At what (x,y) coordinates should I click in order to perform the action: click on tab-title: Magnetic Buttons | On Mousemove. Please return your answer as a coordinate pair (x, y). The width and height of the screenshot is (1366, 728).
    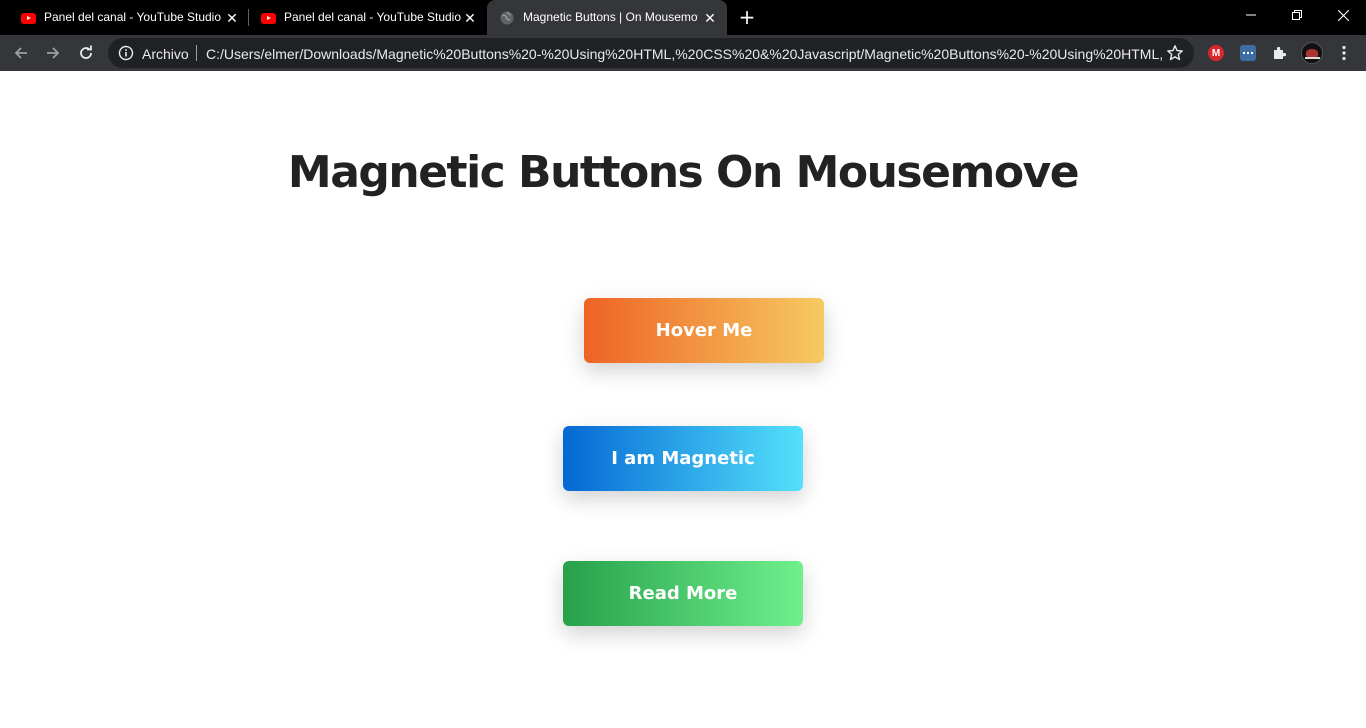
    Looking at the image, I should click on (610, 17).